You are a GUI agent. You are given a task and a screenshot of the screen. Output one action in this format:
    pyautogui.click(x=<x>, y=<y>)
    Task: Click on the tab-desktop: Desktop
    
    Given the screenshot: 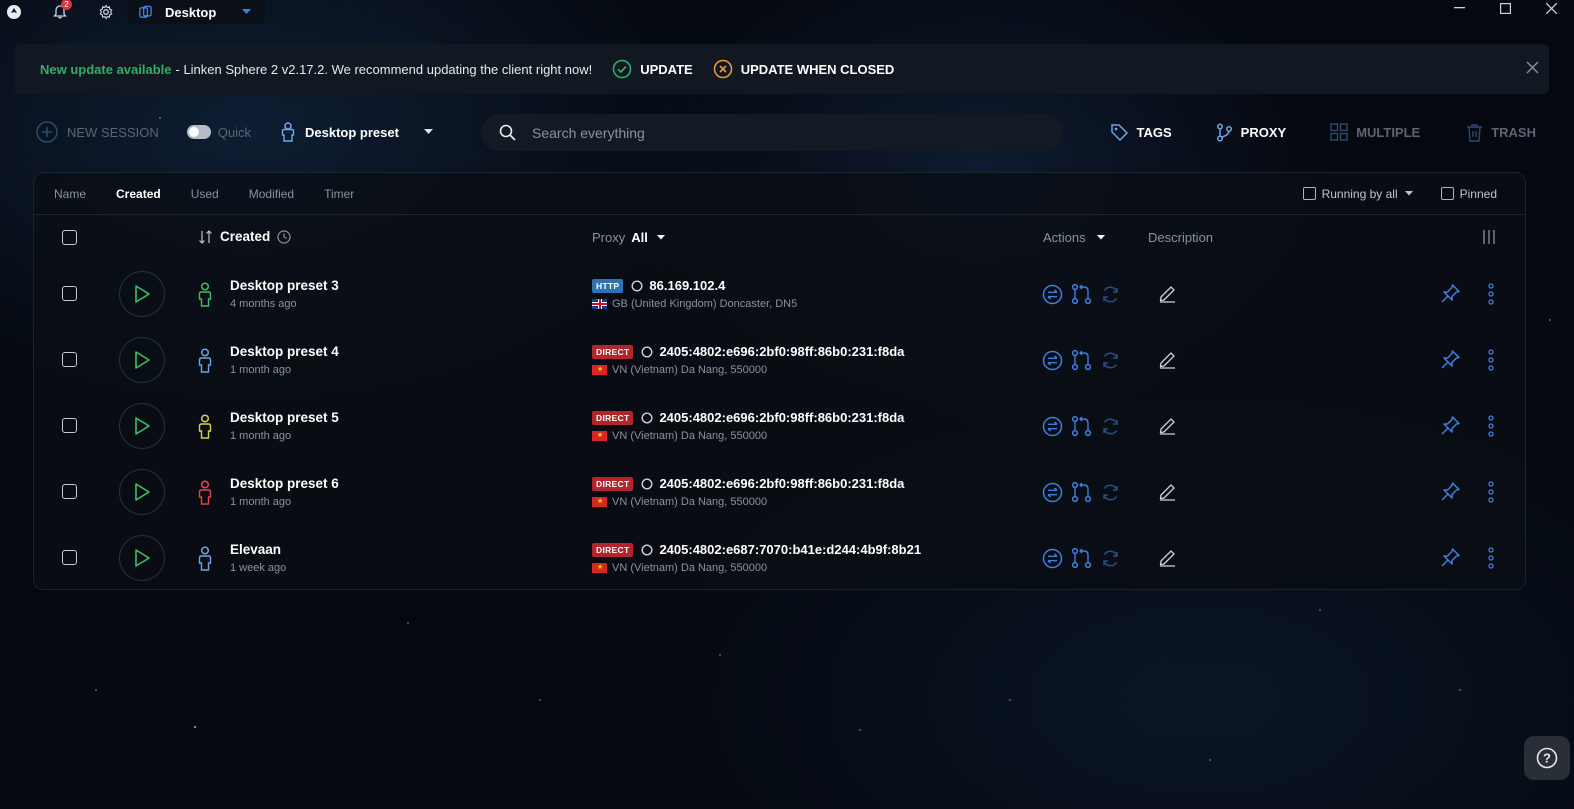 What is the action you would take?
    pyautogui.click(x=197, y=12)
    